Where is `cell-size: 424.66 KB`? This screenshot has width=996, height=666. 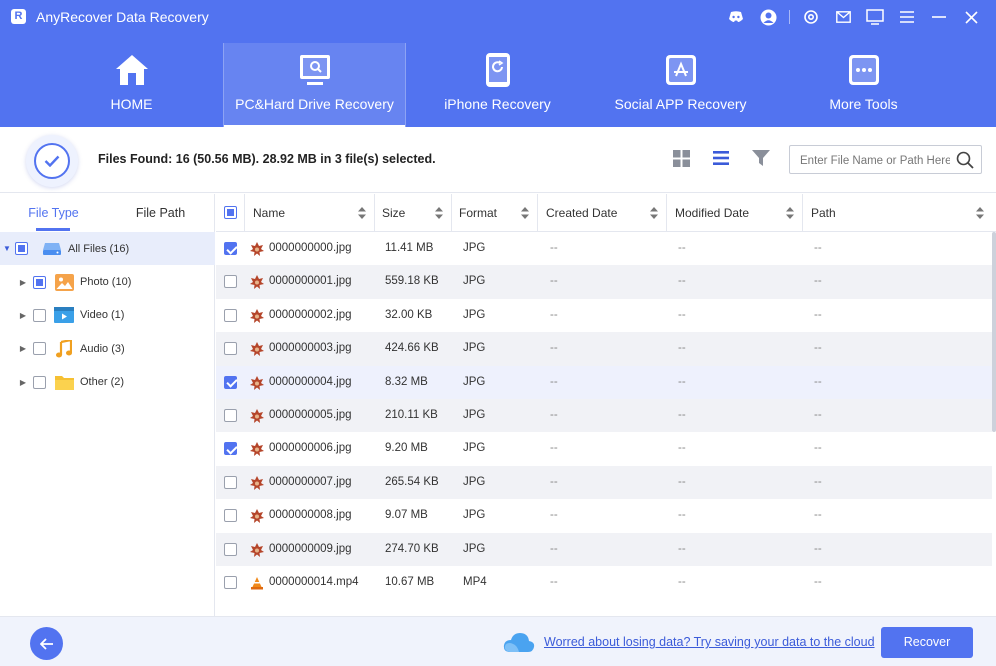
cell-size: 424.66 KB is located at coordinates (412, 348).